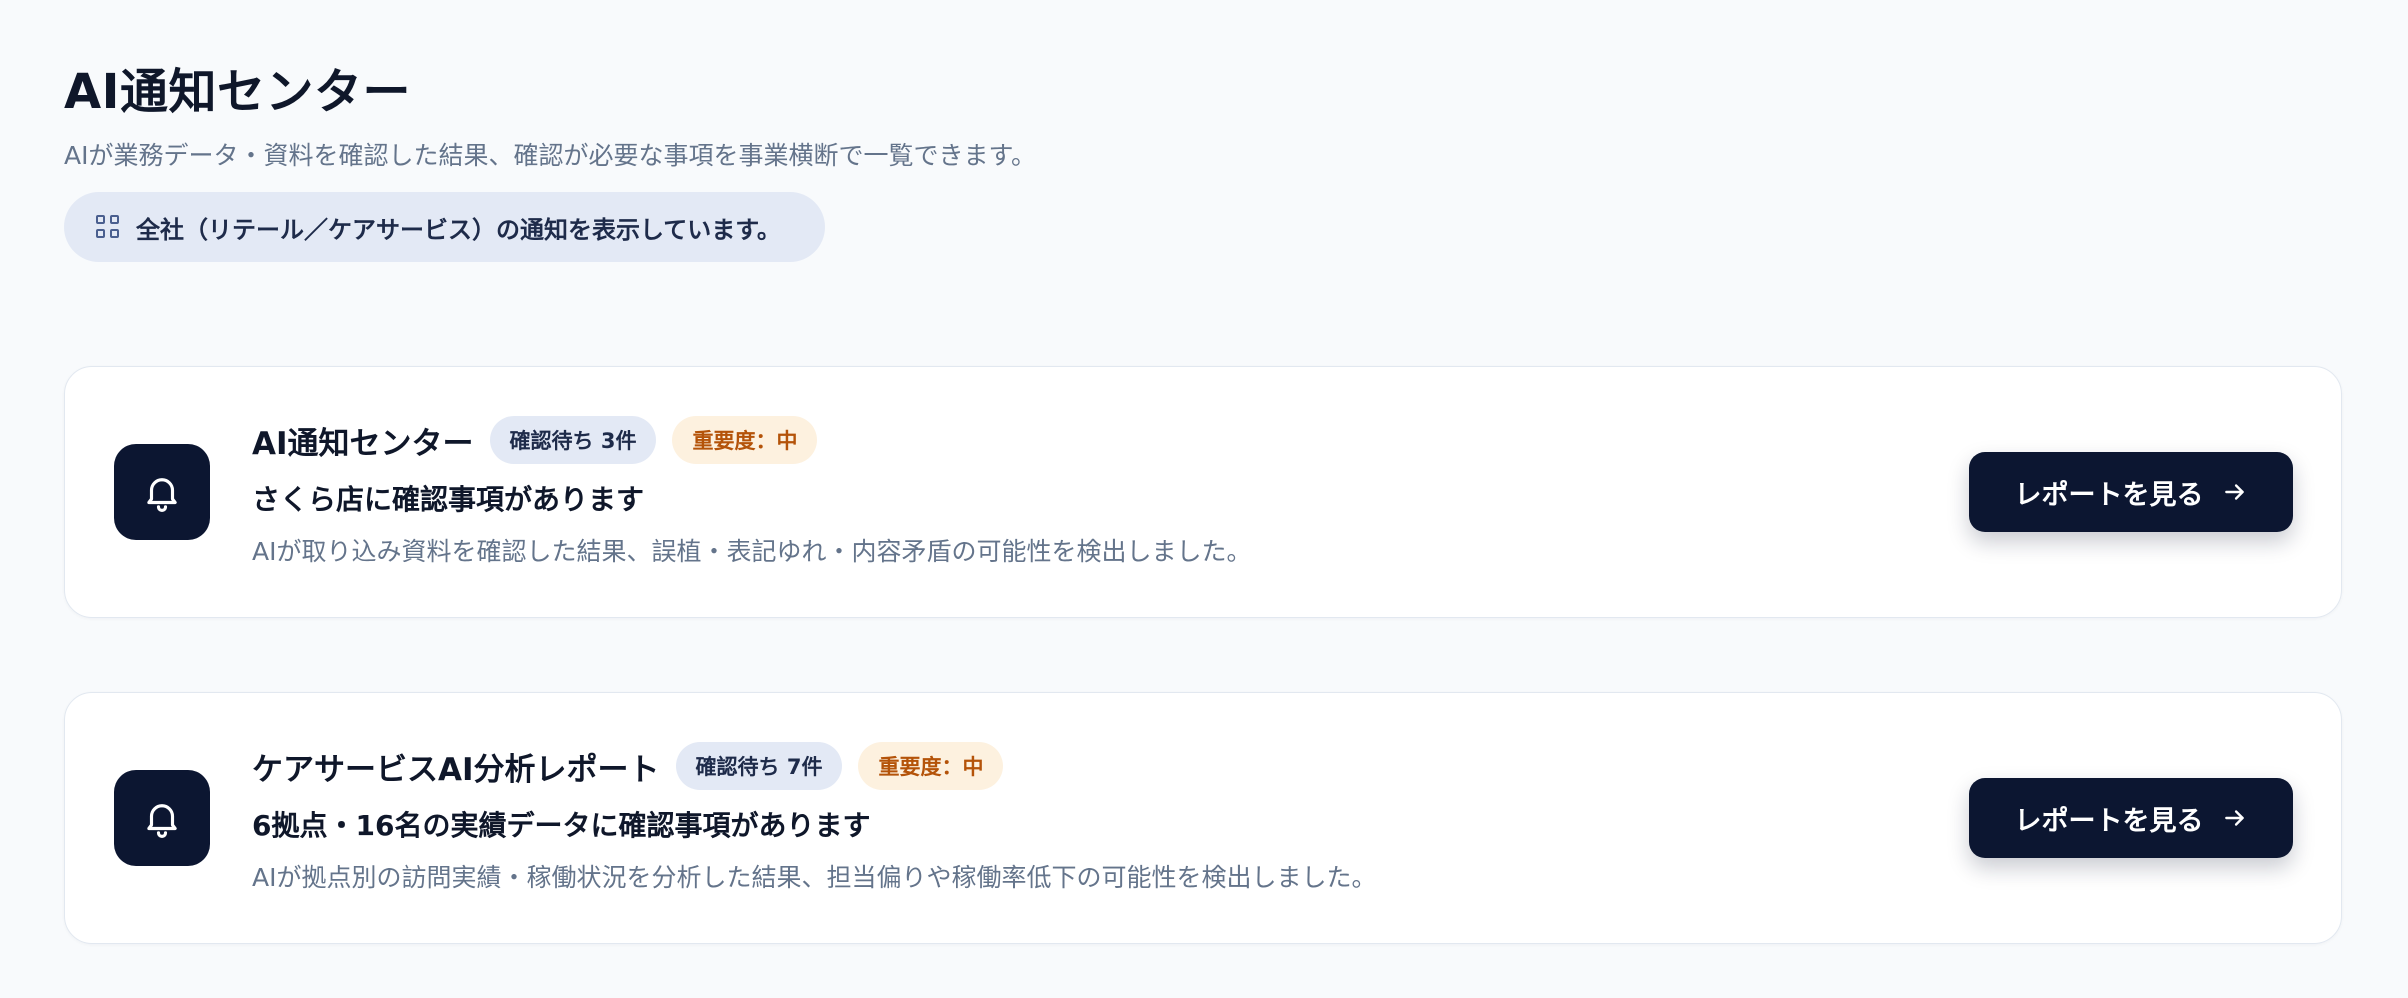 The image size is (2408, 998). What do you see at coordinates (561, 825) in the screenshot?
I see `notification-headline: 6拠点・16名の実績データに確認事項があります` at bounding box center [561, 825].